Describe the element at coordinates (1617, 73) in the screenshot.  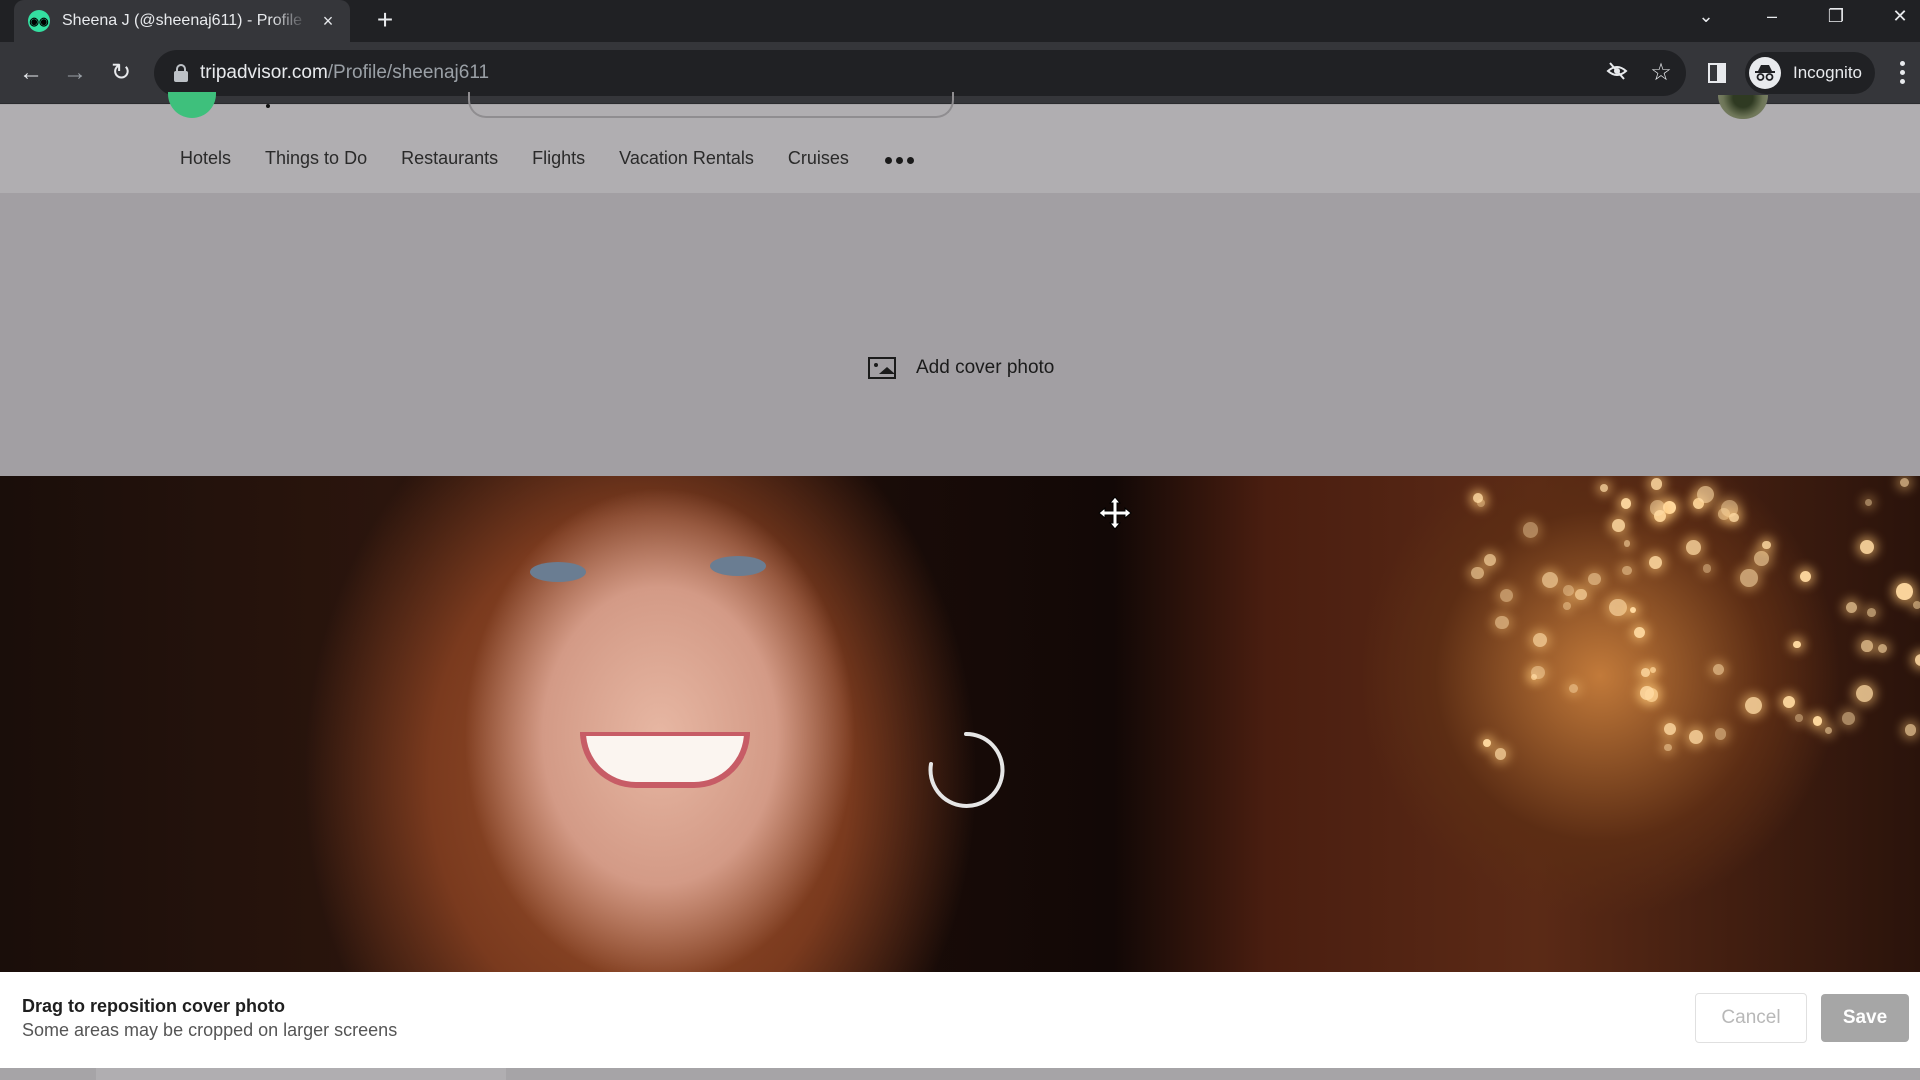
I see `eye-off-icon` at that location.